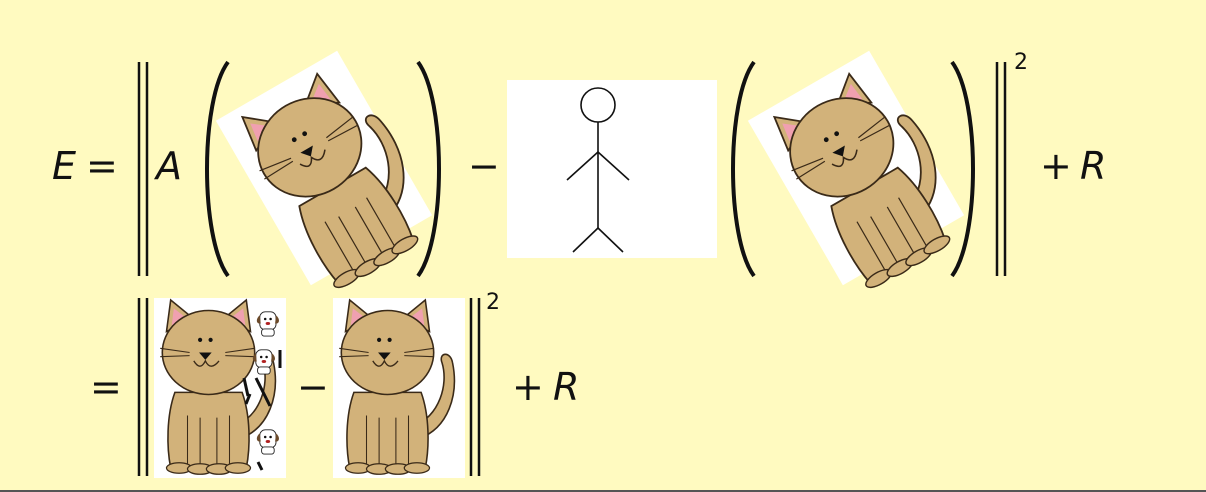 Image resolution: width=1206 pixels, height=492 pixels. What do you see at coordinates (1056, 166) in the screenshot?
I see `plus-sign: +` at bounding box center [1056, 166].